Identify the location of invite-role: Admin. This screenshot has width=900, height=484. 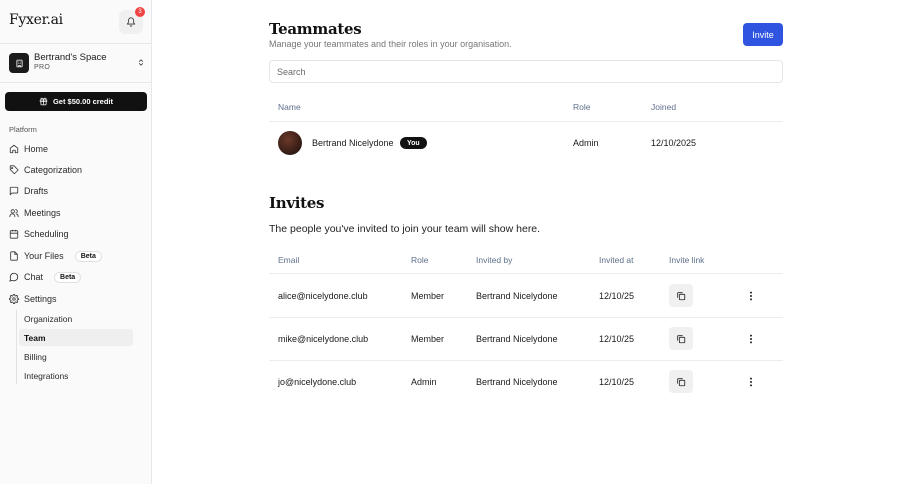
(424, 382).